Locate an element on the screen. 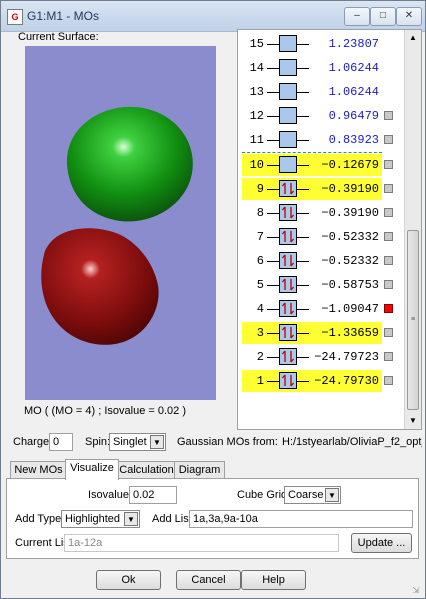  mo-energy: −0.12679 is located at coordinates (350, 164).